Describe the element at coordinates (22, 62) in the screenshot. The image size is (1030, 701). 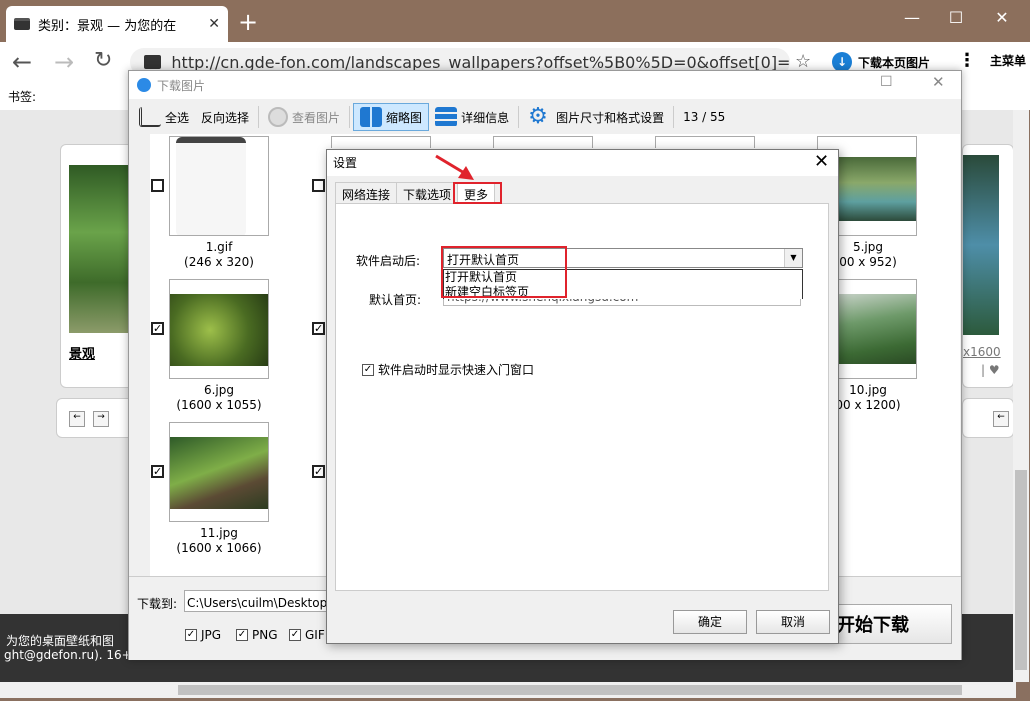
I see `back-arrow-icon: ←` at that location.